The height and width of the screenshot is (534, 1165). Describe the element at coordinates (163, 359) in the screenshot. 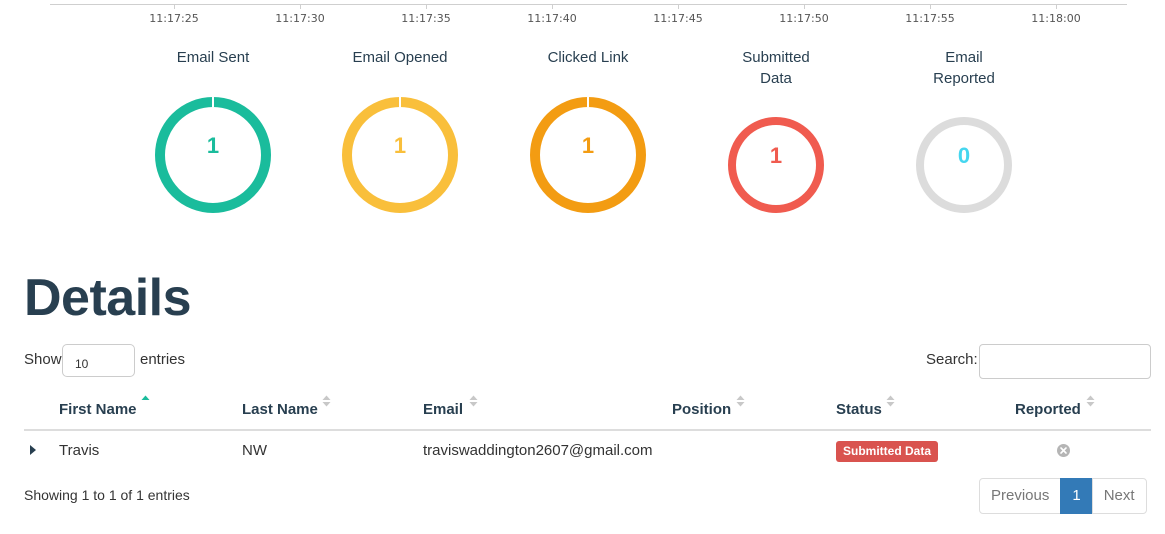

I see `entries-label: entries` at that location.